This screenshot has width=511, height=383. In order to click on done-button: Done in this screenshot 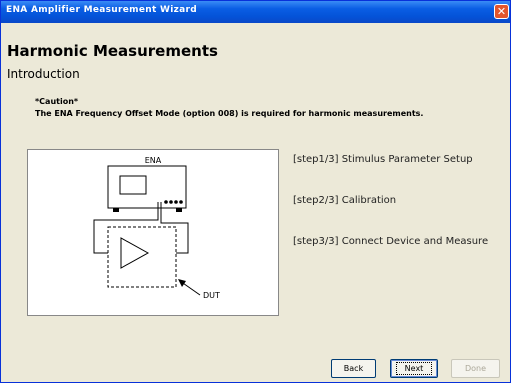, I will do `click(475, 368)`.